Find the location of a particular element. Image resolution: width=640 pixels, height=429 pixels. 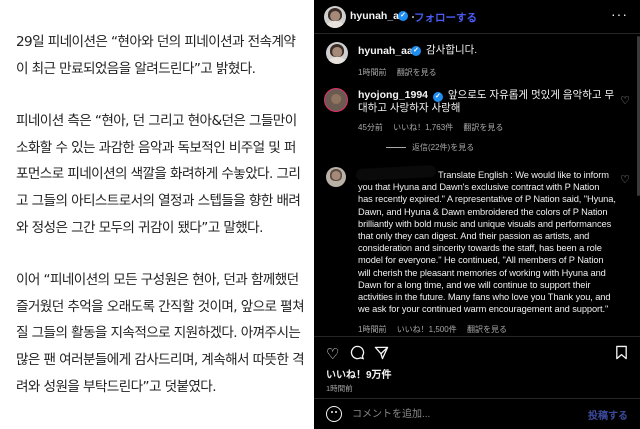

comment-meta: 1時間前 いいね！1,500件 翻訳を見る is located at coordinates (436, 329).